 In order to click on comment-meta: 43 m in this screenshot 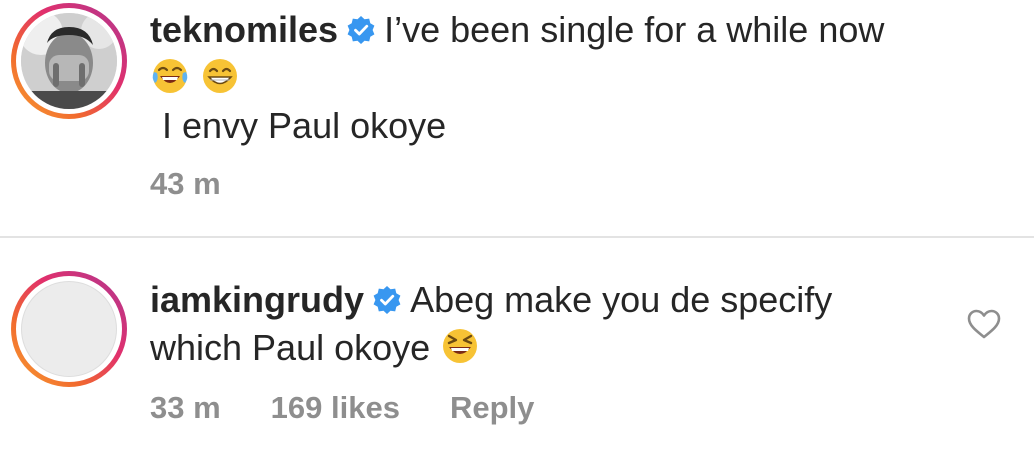, I will do `click(210, 184)`.